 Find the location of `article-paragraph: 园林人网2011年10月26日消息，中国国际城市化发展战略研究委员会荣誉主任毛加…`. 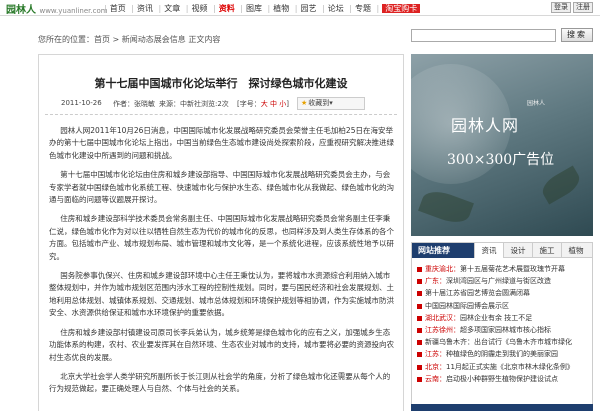

article-paragraph: 园林人网2011年10月26日消息，中国国际城市化发展战略研究委员会荣誉主任毛加… is located at coordinates (221, 143).